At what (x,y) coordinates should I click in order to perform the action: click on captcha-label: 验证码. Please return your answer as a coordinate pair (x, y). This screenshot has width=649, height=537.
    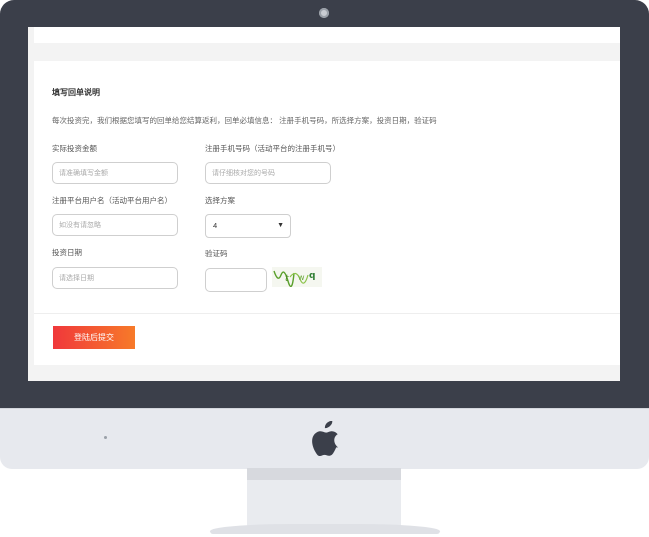
    Looking at the image, I should click on (216, 253).